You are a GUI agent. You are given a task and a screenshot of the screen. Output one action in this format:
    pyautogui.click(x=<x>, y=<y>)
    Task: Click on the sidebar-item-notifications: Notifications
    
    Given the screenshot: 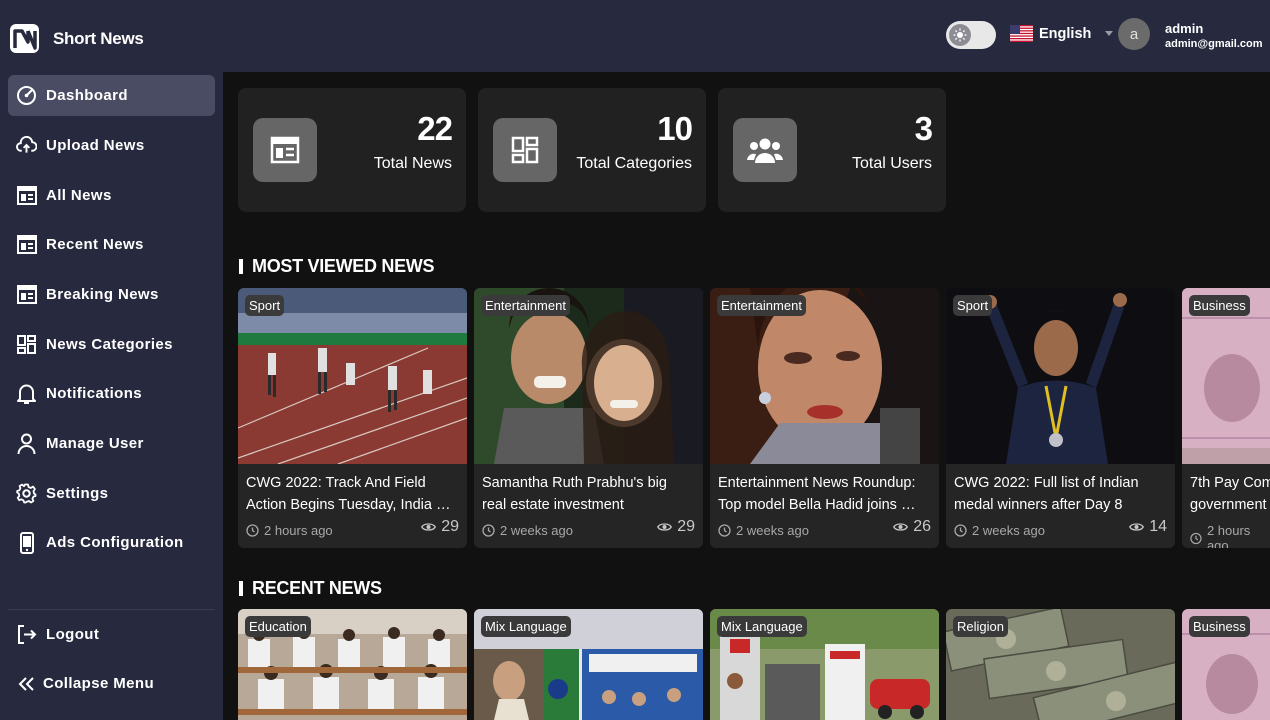 What is the action you would take?
    pyautogui.click(x=111, y=393)
    